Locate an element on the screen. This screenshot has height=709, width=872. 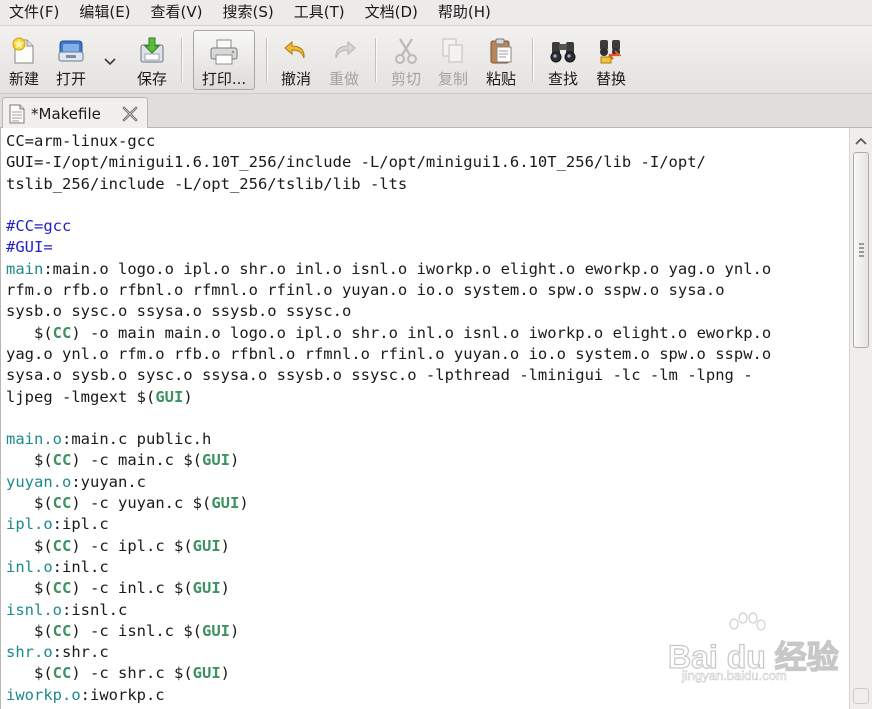
redo-button: 重做 is located at coordinates (344, 60).